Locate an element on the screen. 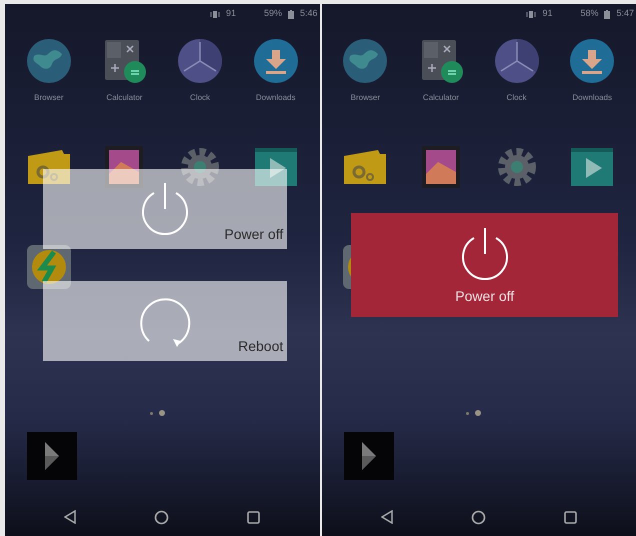 The image size is (636, 536). lightning-app-icon is located at coordinates (49, 267).